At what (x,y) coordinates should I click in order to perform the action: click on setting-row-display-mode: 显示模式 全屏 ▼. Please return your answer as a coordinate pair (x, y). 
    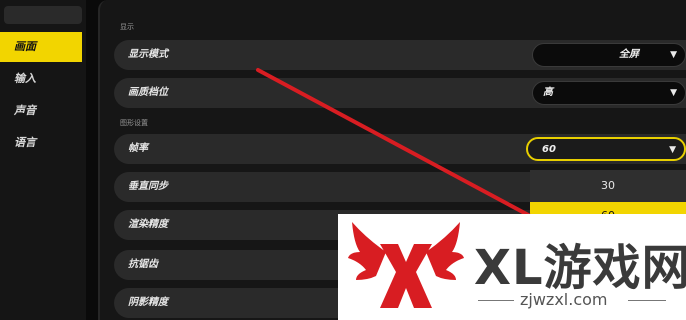
    Looking at the image, I should click on (400, 55).